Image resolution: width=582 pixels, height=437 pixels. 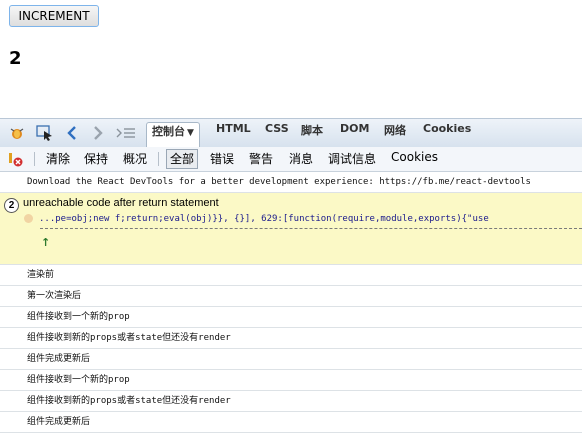 What do you see at coordinates (54, 296) in the screenshot?
I see `log-text: 第一次渲染后` at bounding box center [54, 296].